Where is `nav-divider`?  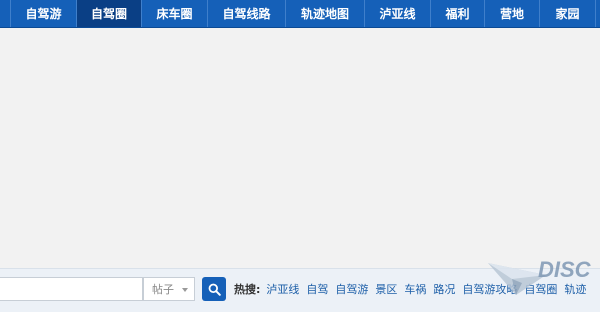 nav-divider is located at coordinates (5, 13).